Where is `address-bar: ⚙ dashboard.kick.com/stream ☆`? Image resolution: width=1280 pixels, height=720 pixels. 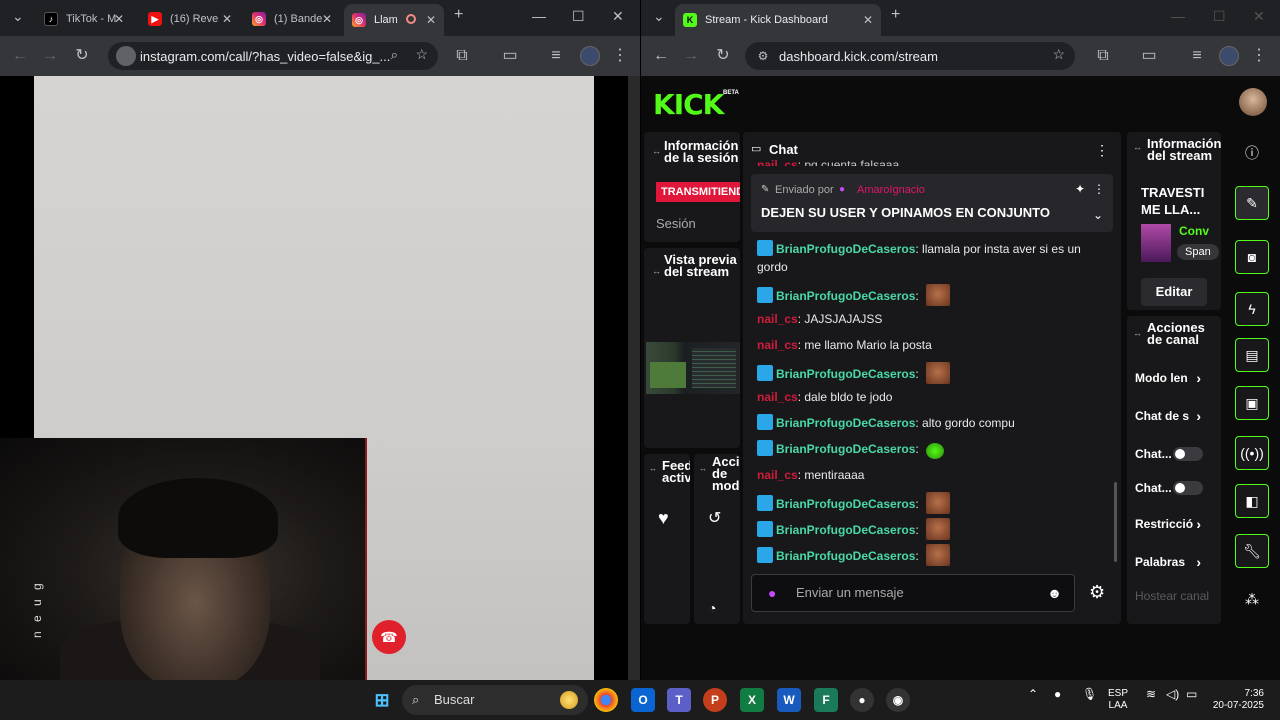 address-bar: ⚙ dashboard.kick.com/stream ☆ is located at coordinates (910, 56).